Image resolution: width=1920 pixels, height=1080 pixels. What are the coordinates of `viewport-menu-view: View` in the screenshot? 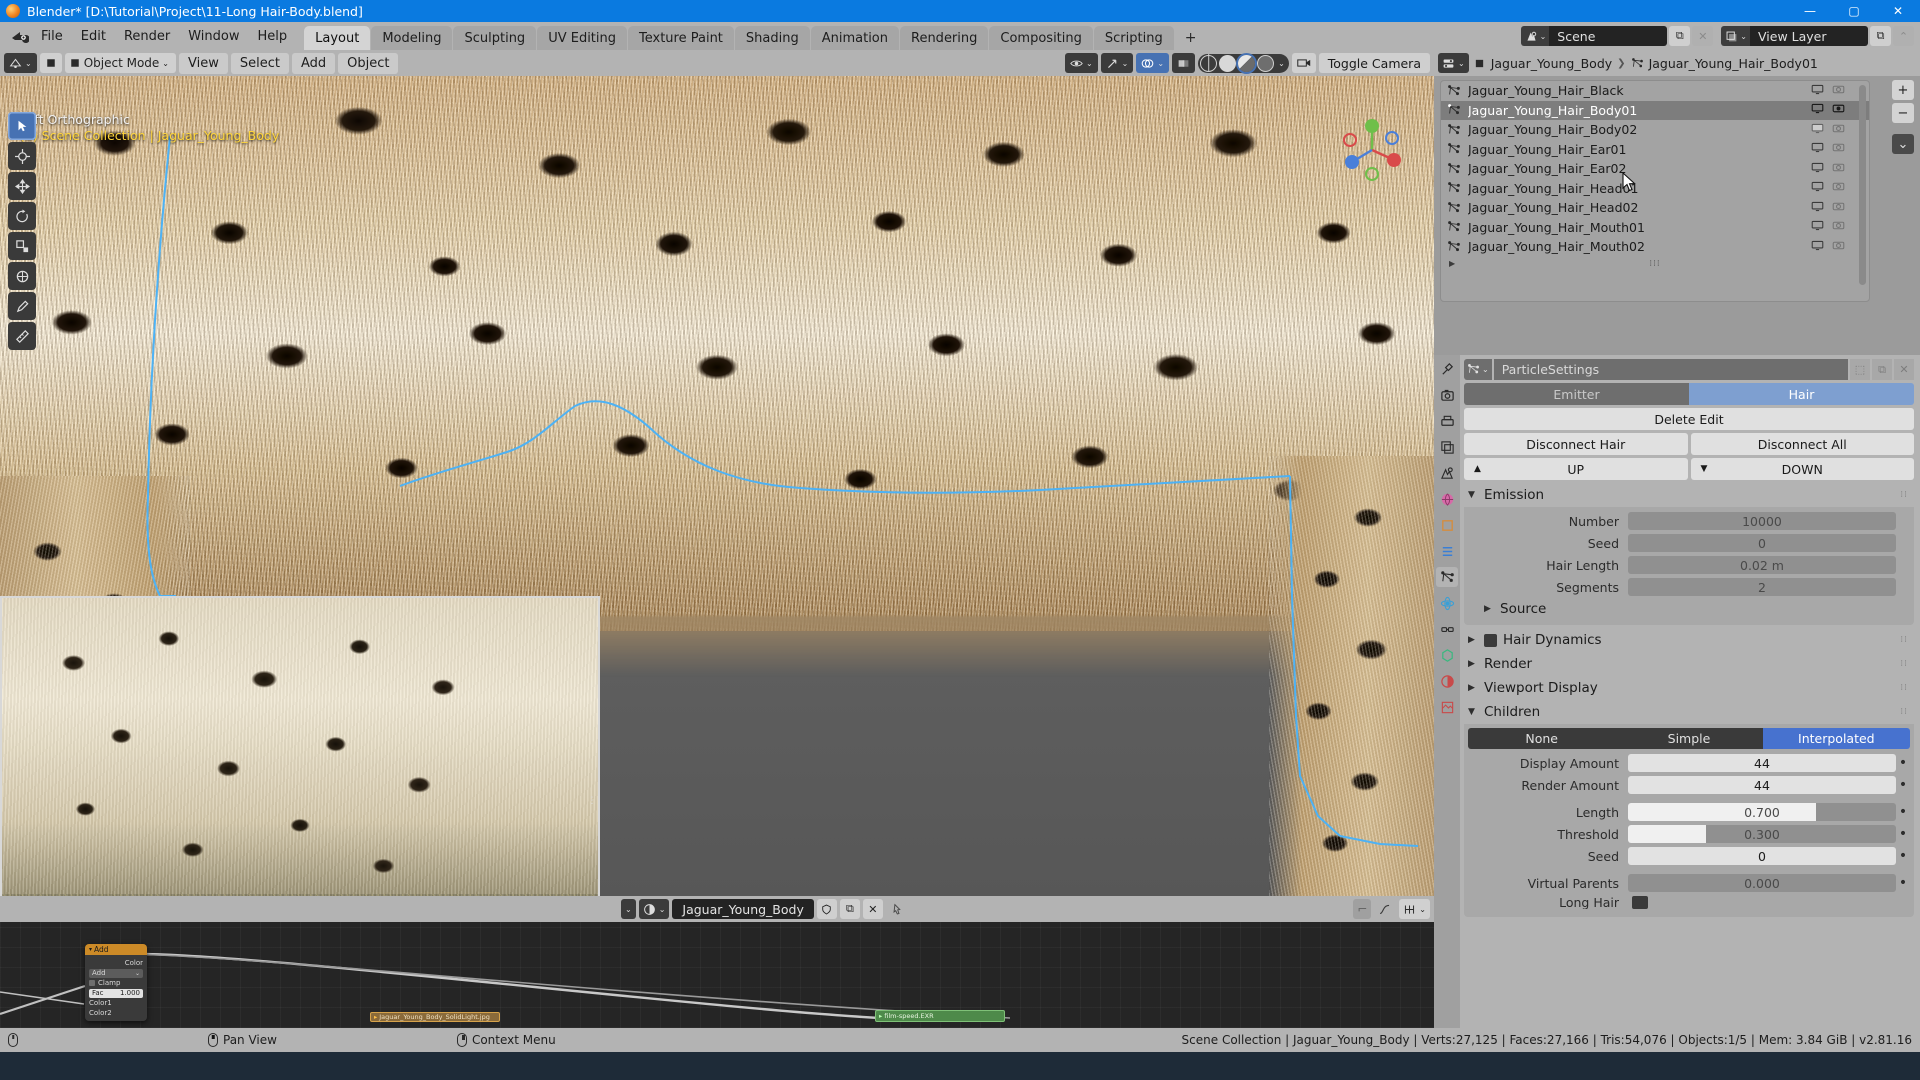 It's located at (203, 63).